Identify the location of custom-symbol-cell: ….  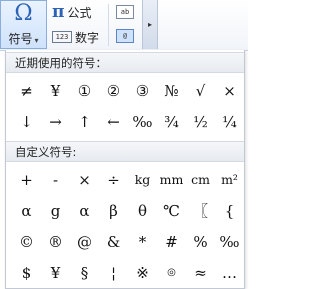
(229, 272).